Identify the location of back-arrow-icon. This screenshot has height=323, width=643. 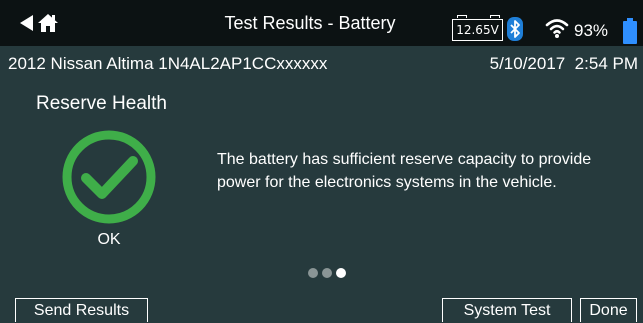
(26, 23).